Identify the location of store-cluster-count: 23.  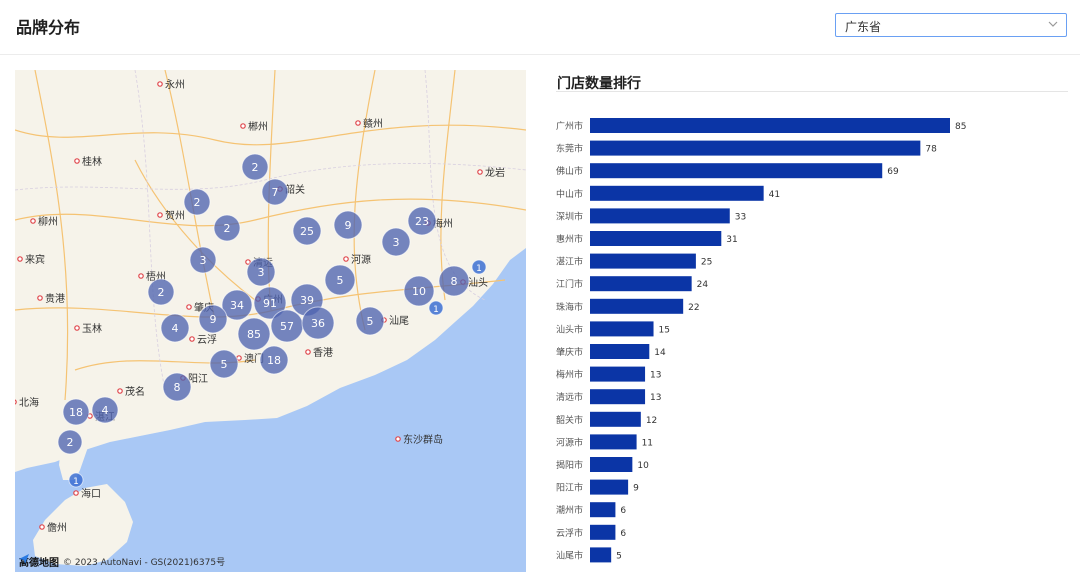
(422, 221).